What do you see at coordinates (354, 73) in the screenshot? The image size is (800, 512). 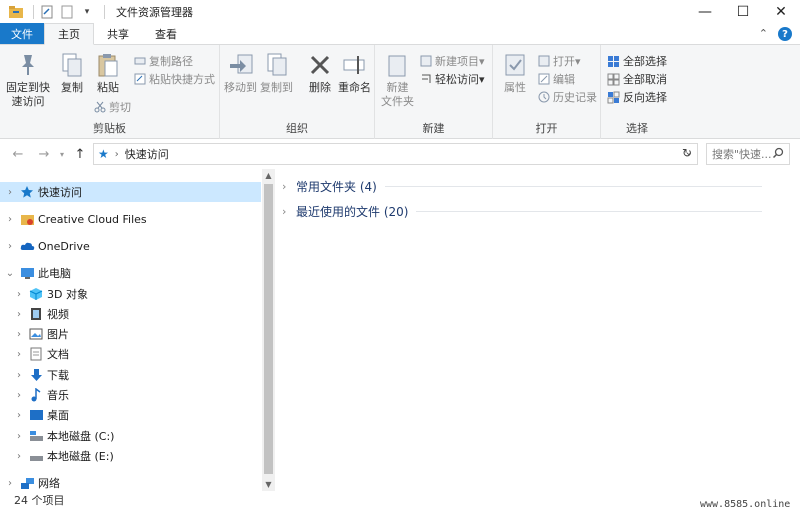 I see `rename-button: 重命名` at bounding box center [354, 73].